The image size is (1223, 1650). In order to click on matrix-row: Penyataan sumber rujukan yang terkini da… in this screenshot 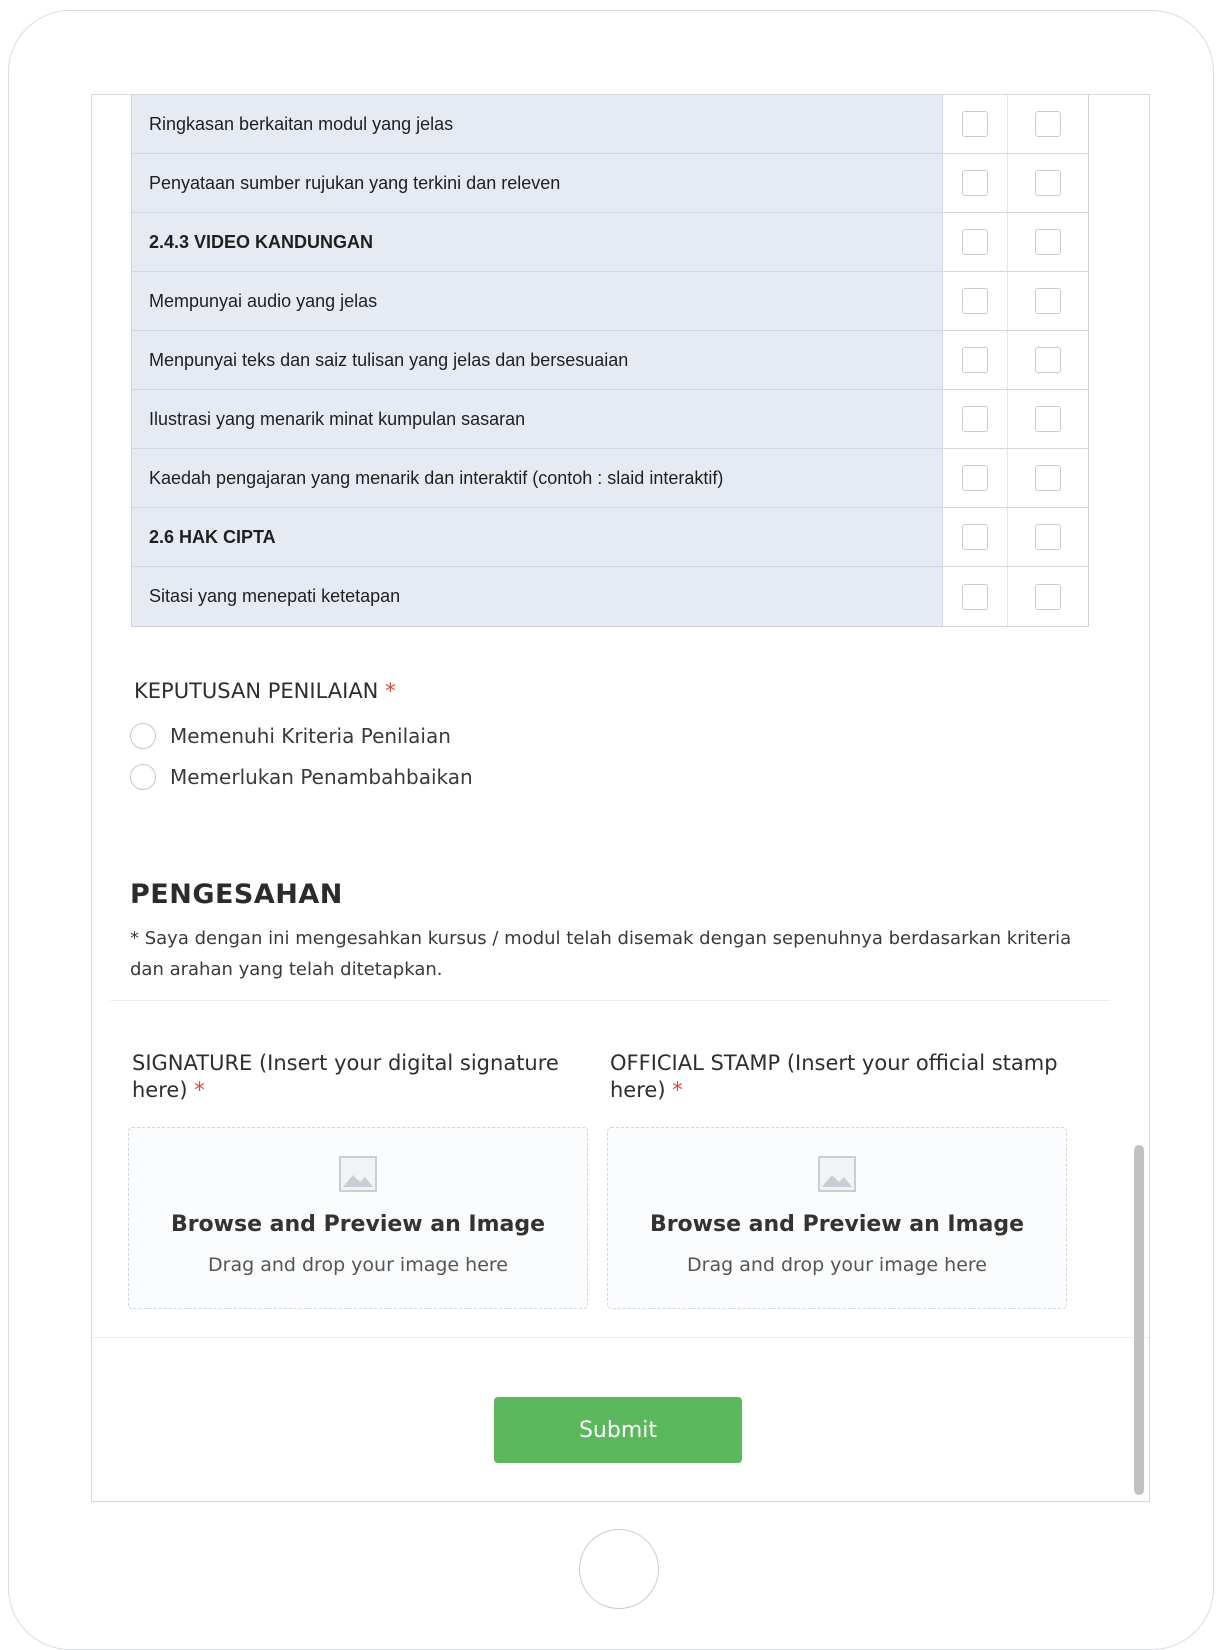, I will do `click(610, 183)`.